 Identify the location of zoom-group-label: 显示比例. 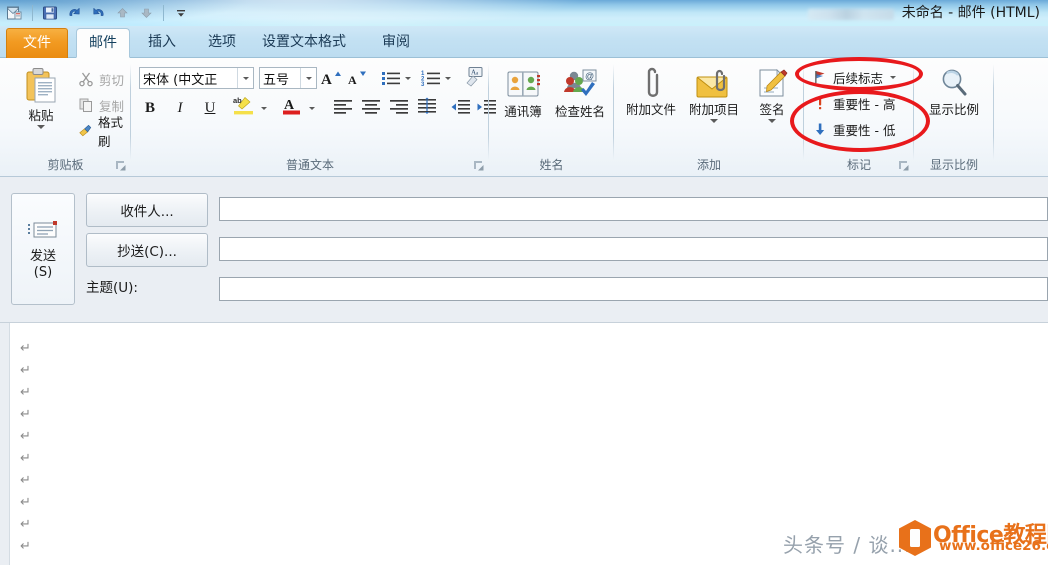
(953, 165).